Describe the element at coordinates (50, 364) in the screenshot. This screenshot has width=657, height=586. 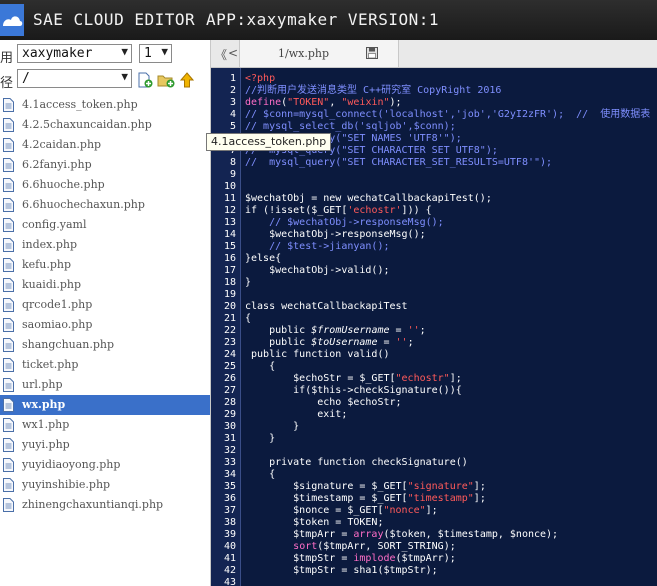
I see `file-name: ticket.php` at that location.